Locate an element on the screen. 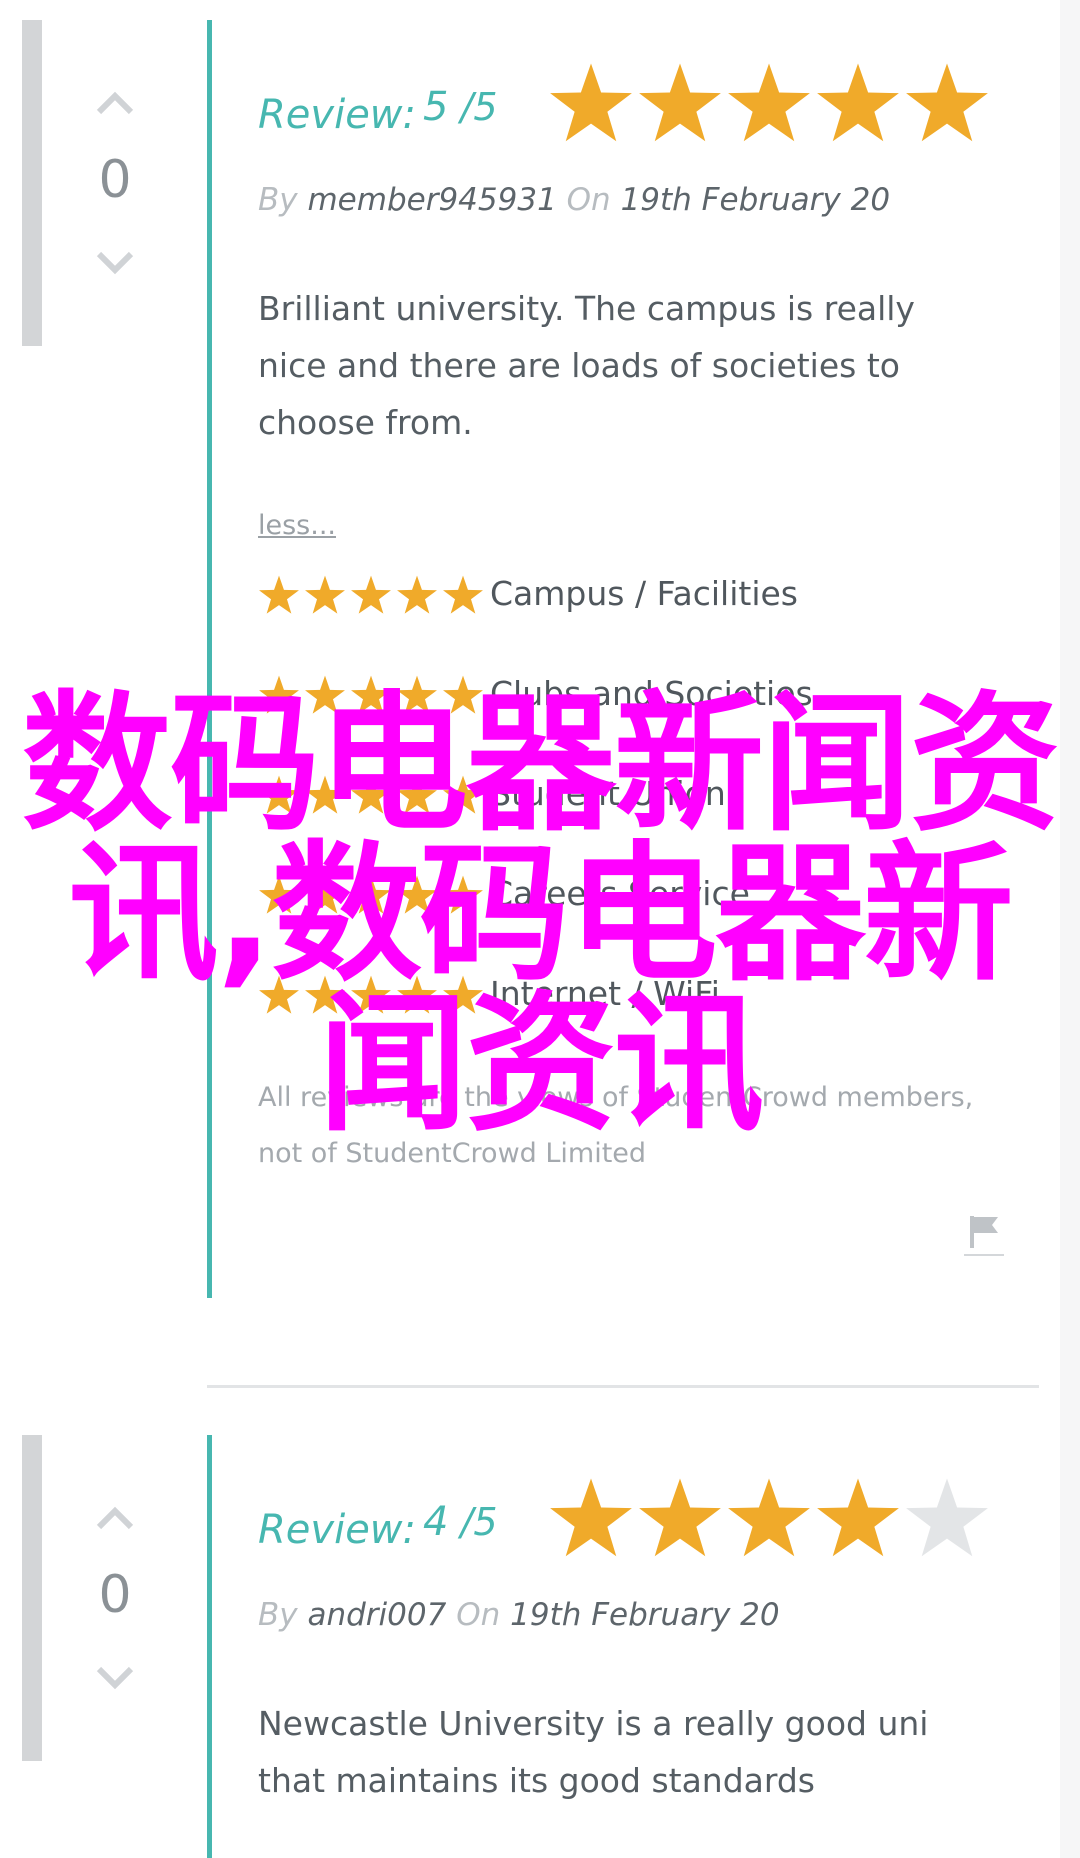  star-empty-icon is located at coordinates (947, 1517).